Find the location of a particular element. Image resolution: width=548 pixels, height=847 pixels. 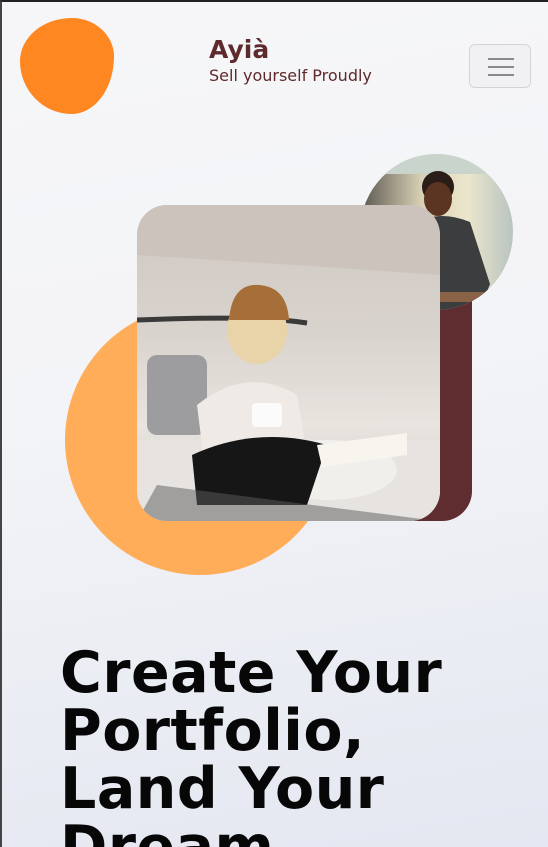

menu-toggle-button is located at coordinates (500, 66).